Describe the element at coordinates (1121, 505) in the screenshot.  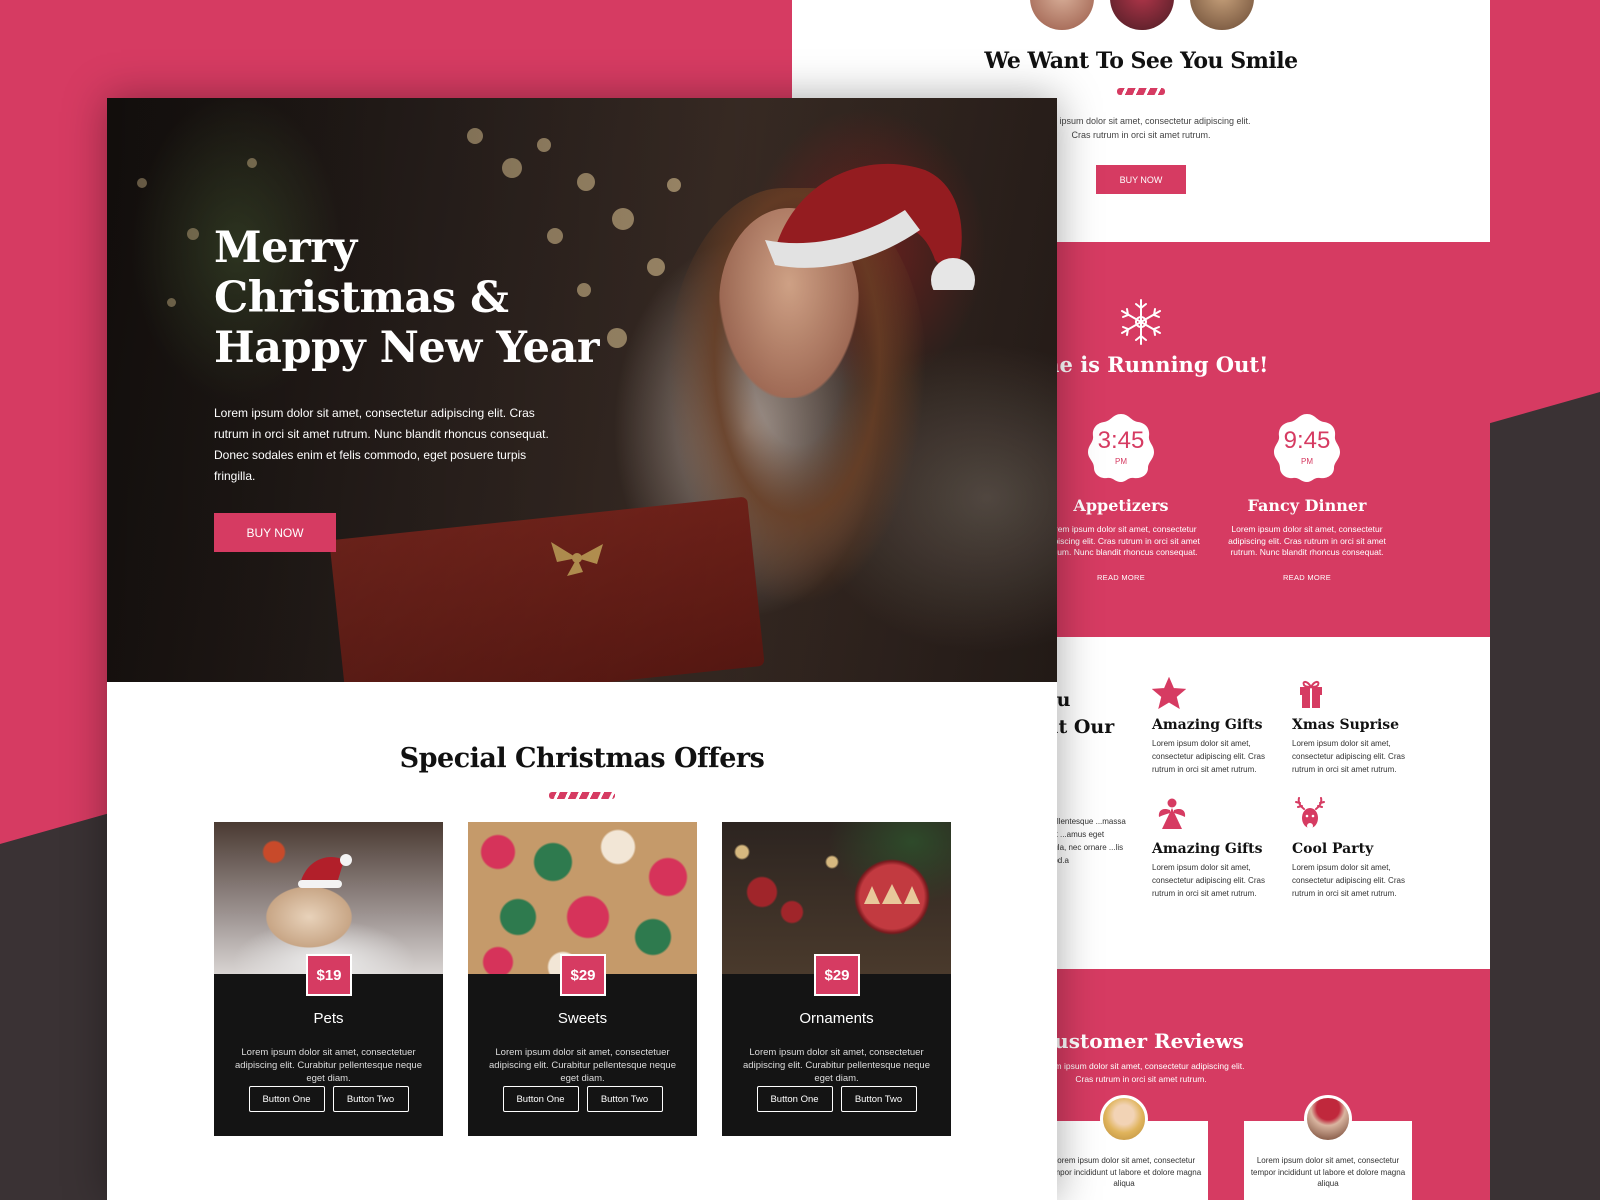
I see `timing-item-title: Appetizers` at that location.